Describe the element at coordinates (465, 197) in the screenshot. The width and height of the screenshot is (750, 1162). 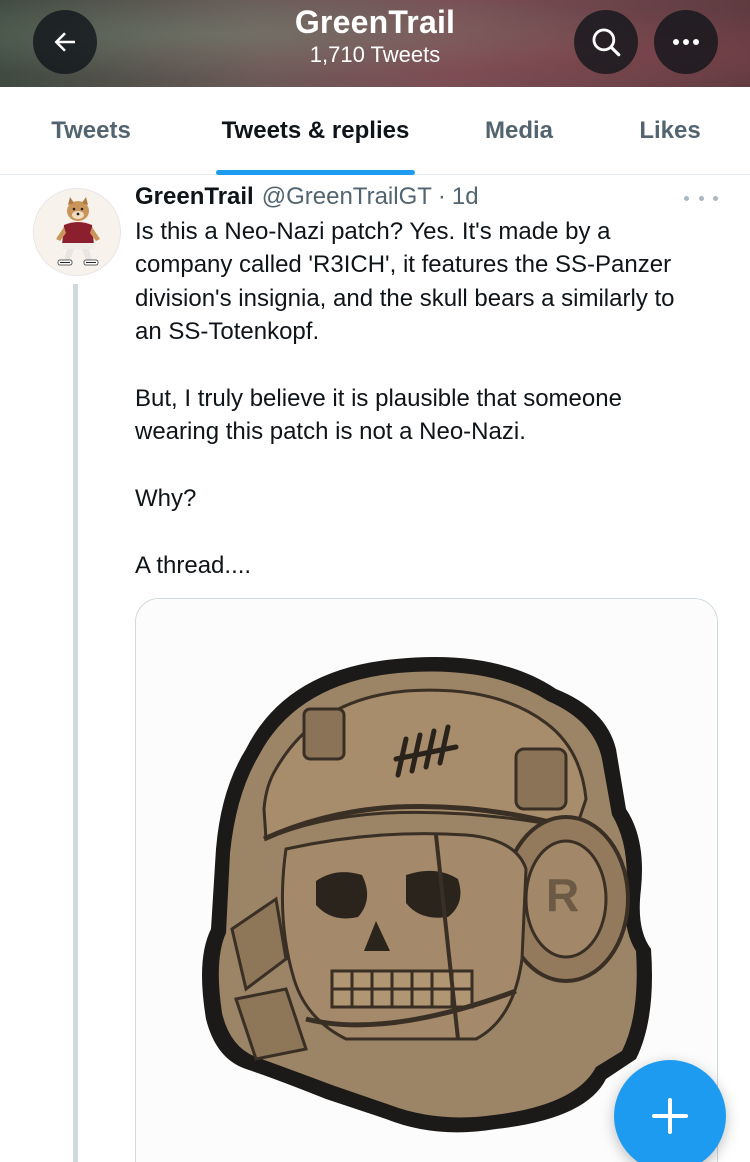
I see `tweet-timestamp: 1d` at that location.